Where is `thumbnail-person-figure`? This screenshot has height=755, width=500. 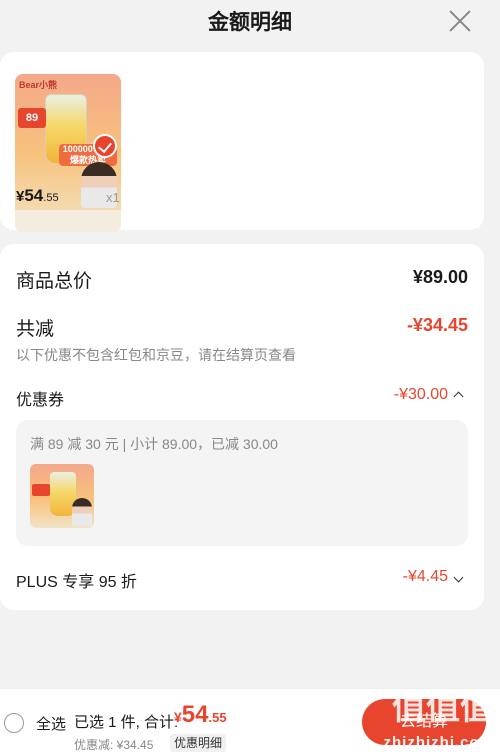
thumbnail-person-figure is located at coordinates (82, 512).